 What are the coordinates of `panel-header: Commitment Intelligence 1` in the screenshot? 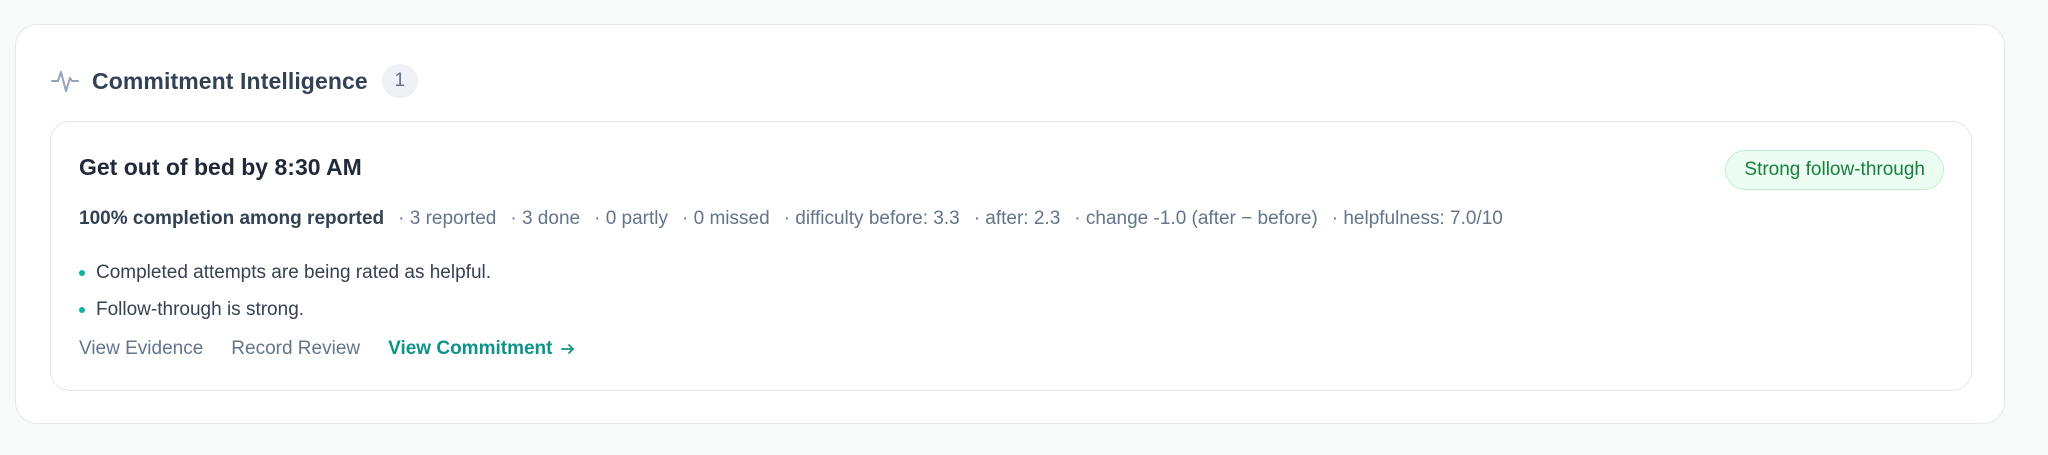 It's located at (234, 81).